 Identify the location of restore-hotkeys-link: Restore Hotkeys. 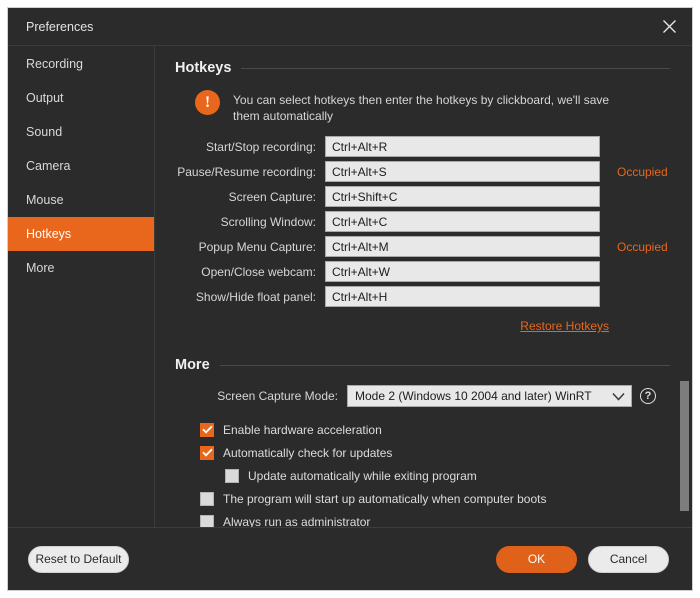
(564, 326).